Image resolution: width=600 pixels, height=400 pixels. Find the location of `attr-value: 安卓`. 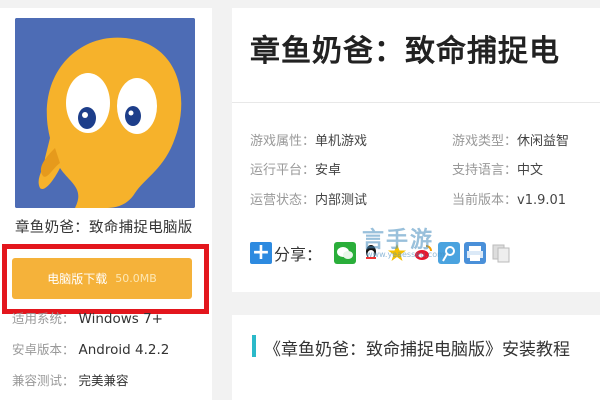

attr-value: 安卓 is located at coordinates (328, 170).